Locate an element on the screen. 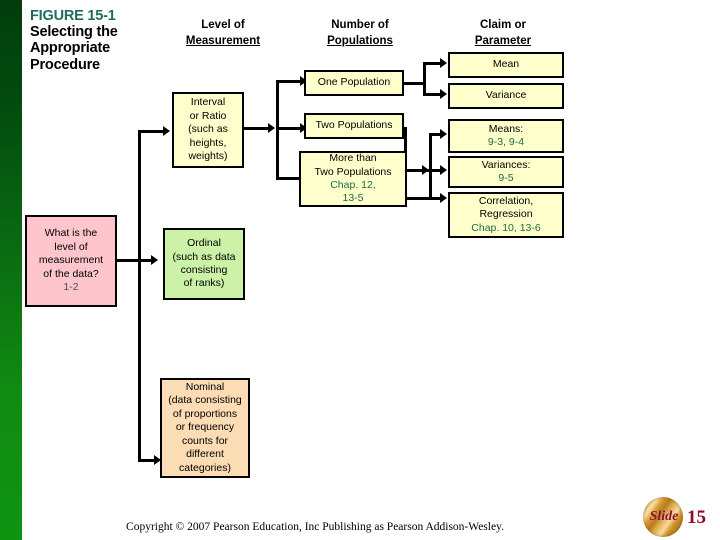 The width and height of the screenshot is (720, 540). connector-to-mean is located at coordinates (432, 63).